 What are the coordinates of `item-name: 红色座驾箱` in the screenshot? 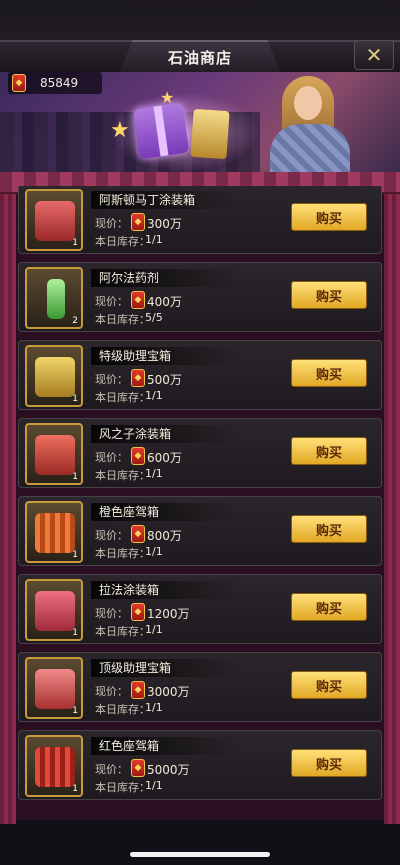 It's located at (129, 746).